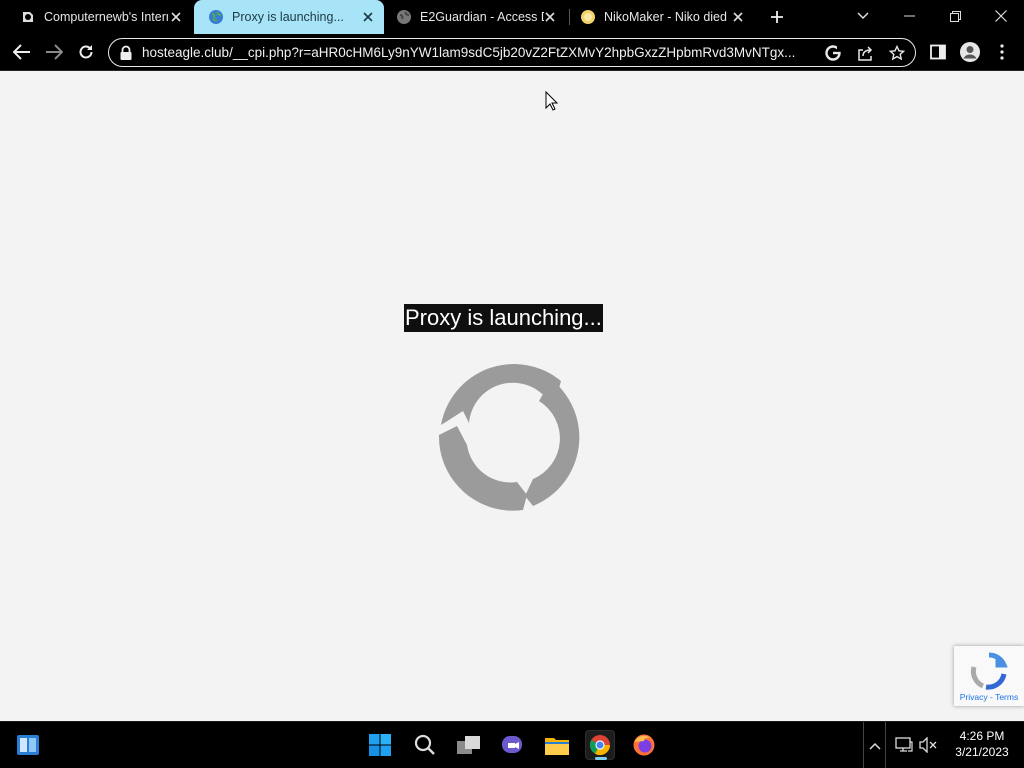 This screenshot has width=1024, height=768. I want to click on mouse-cursor-icon, so click(552, 101).